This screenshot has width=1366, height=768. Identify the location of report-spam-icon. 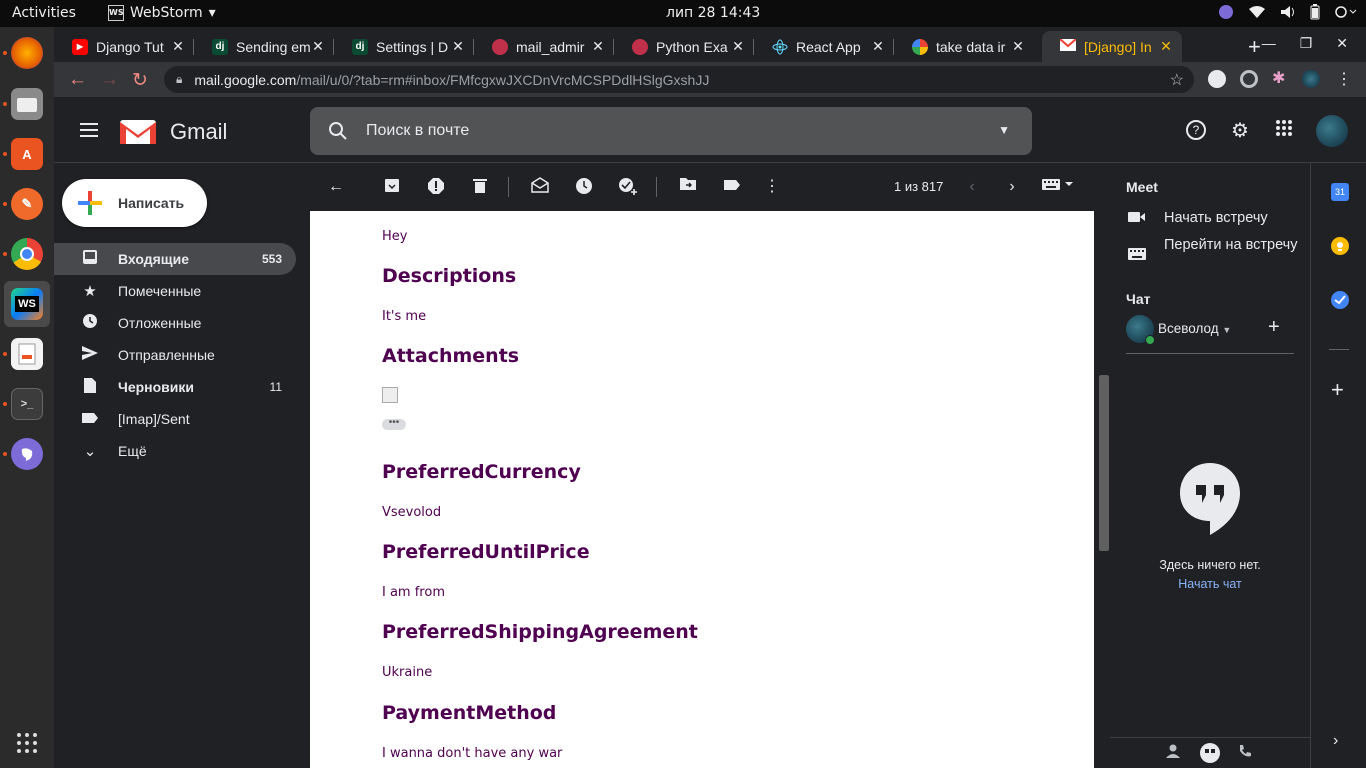
(436, 187).